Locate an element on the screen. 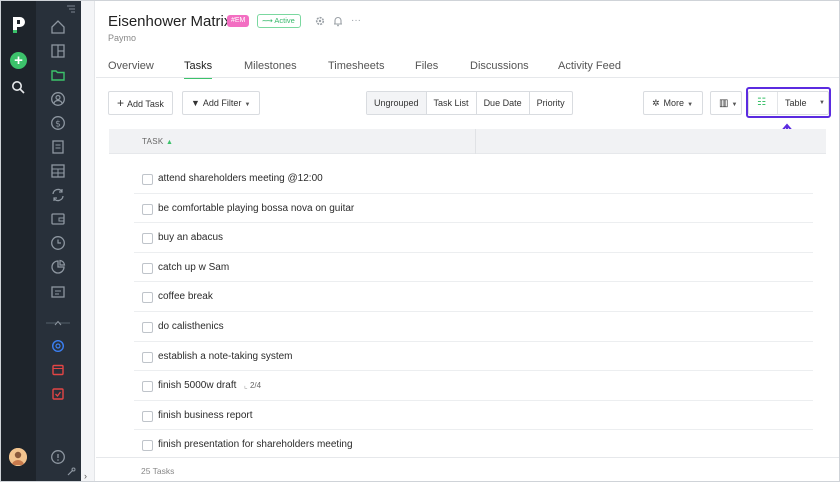  grid-icon is located at coordinates (58, 171).